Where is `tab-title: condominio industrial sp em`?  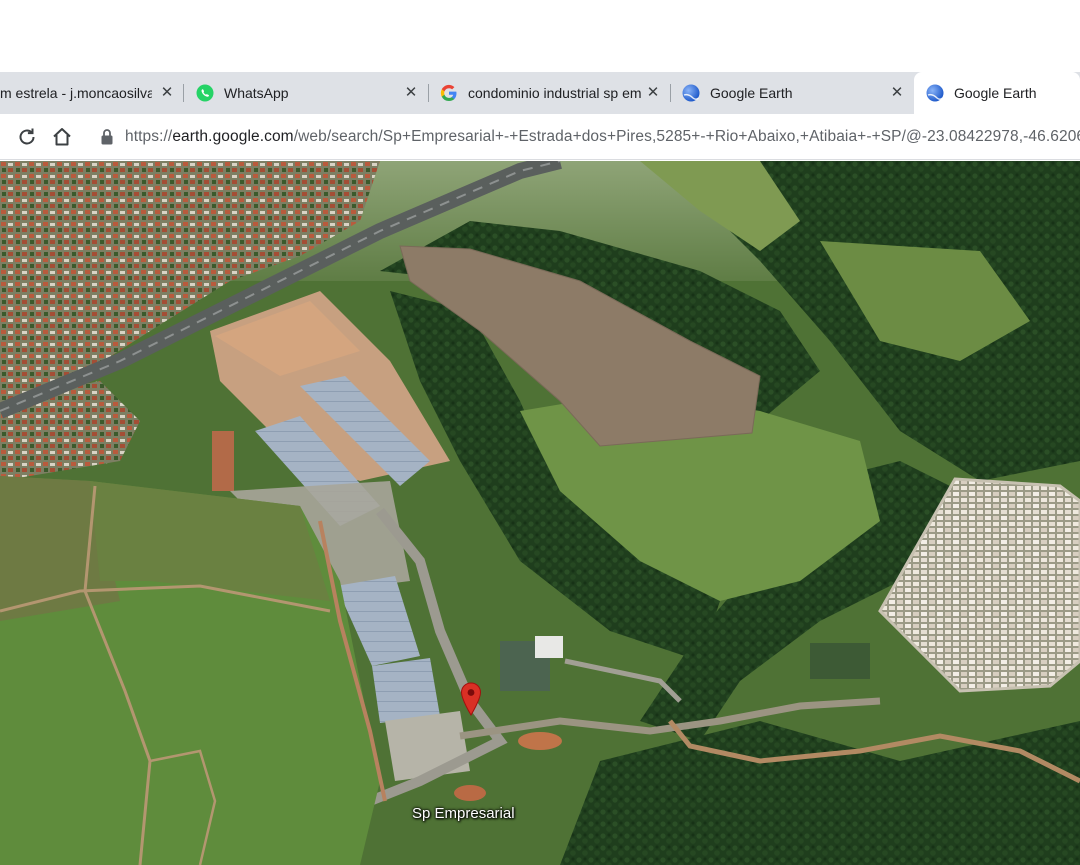 tab-title: condominio industrial sp em is located at coordinates (555, 93).